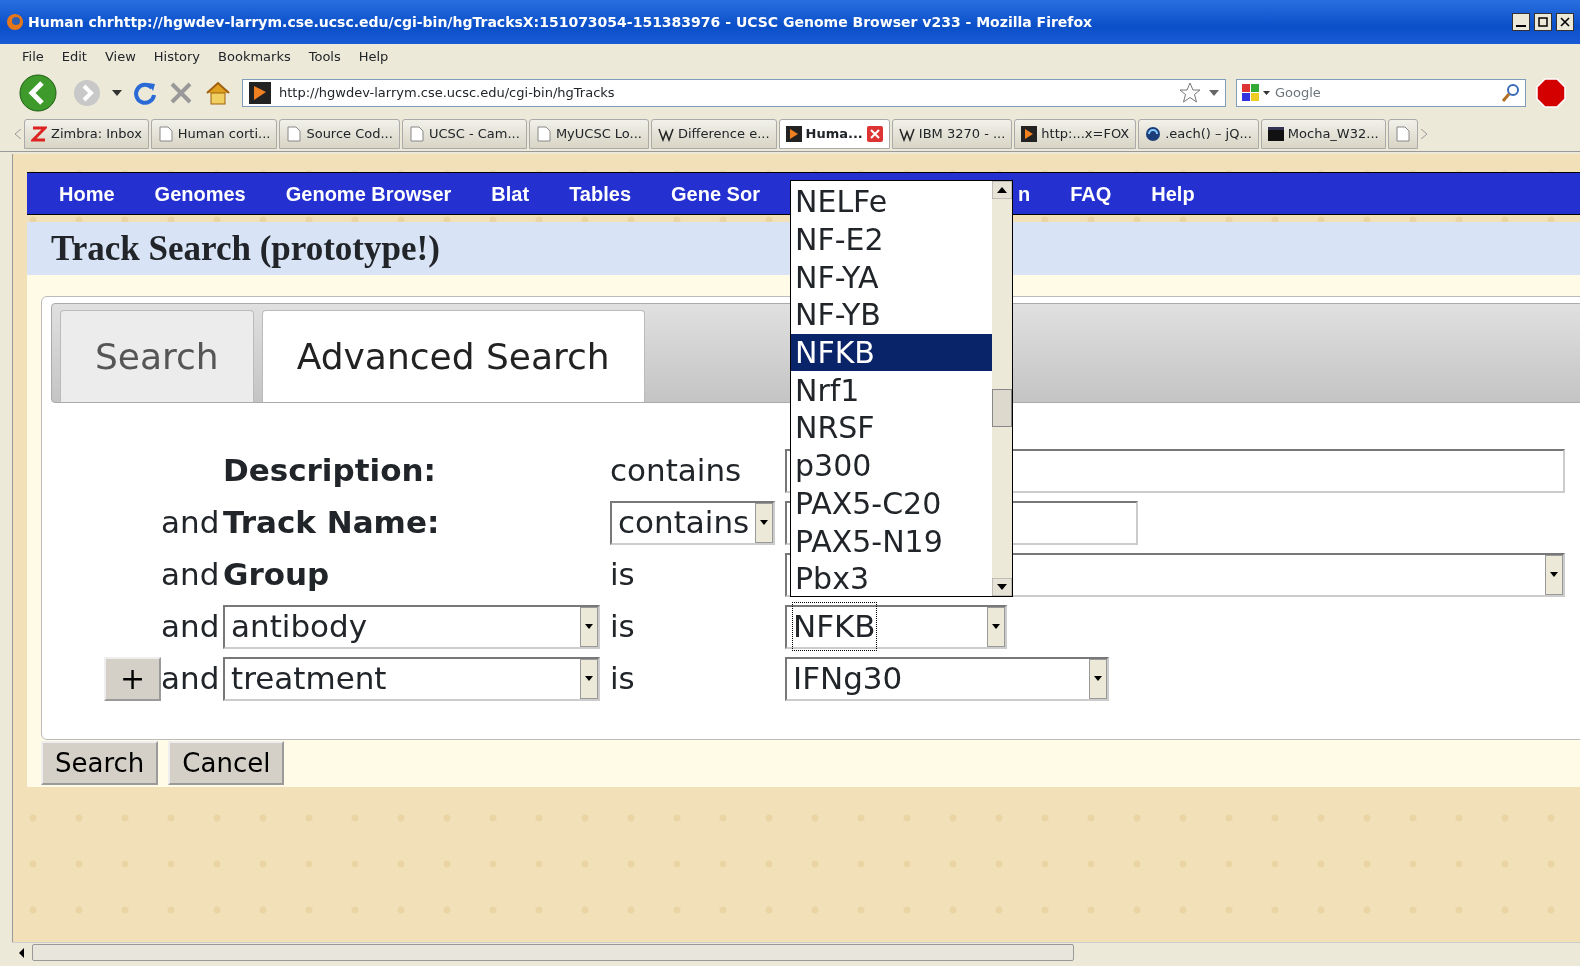  Describe the element at coordinates (1551, 93) in the screenshot. I see `stop-sign-icon` at that location.